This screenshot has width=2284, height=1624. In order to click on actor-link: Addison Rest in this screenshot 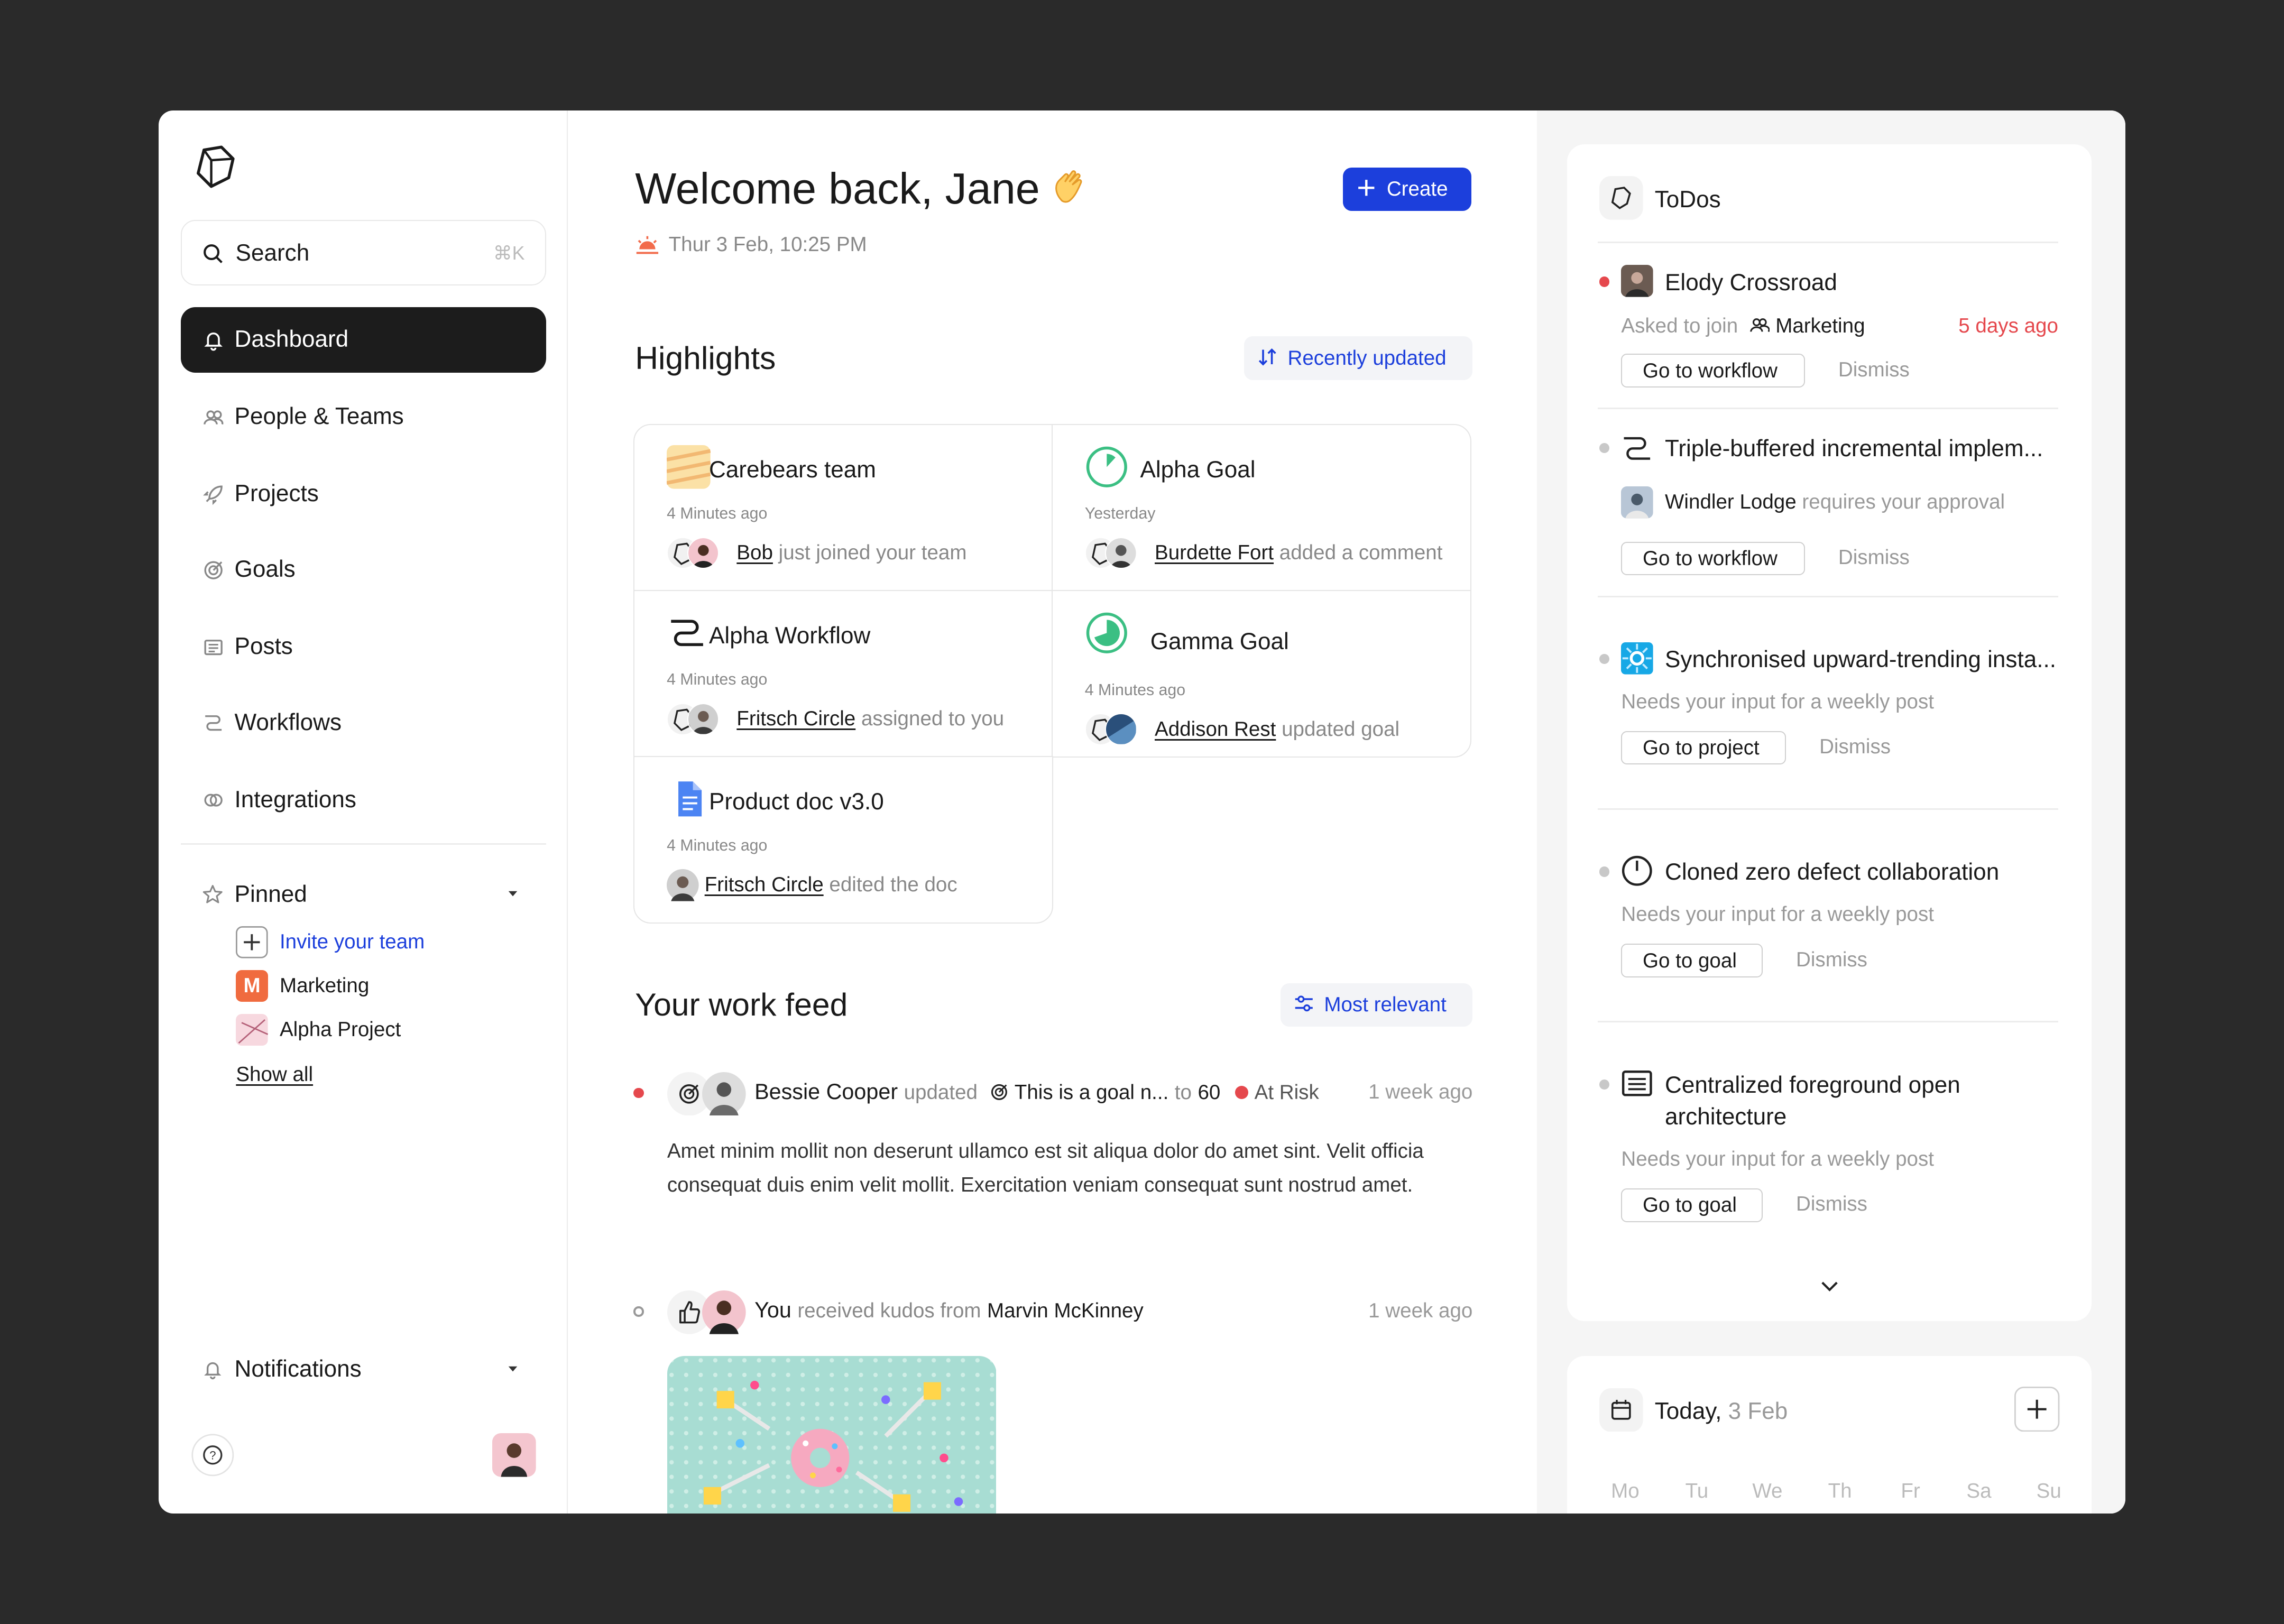, I will do `click(1215, 729)`.